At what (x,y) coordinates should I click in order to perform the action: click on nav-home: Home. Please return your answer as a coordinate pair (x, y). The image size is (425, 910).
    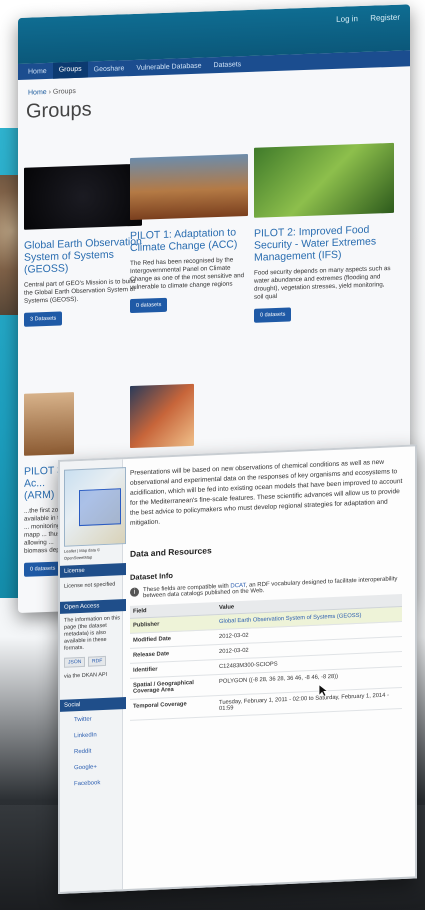
    Looking at the image, I should click on (37, 71).